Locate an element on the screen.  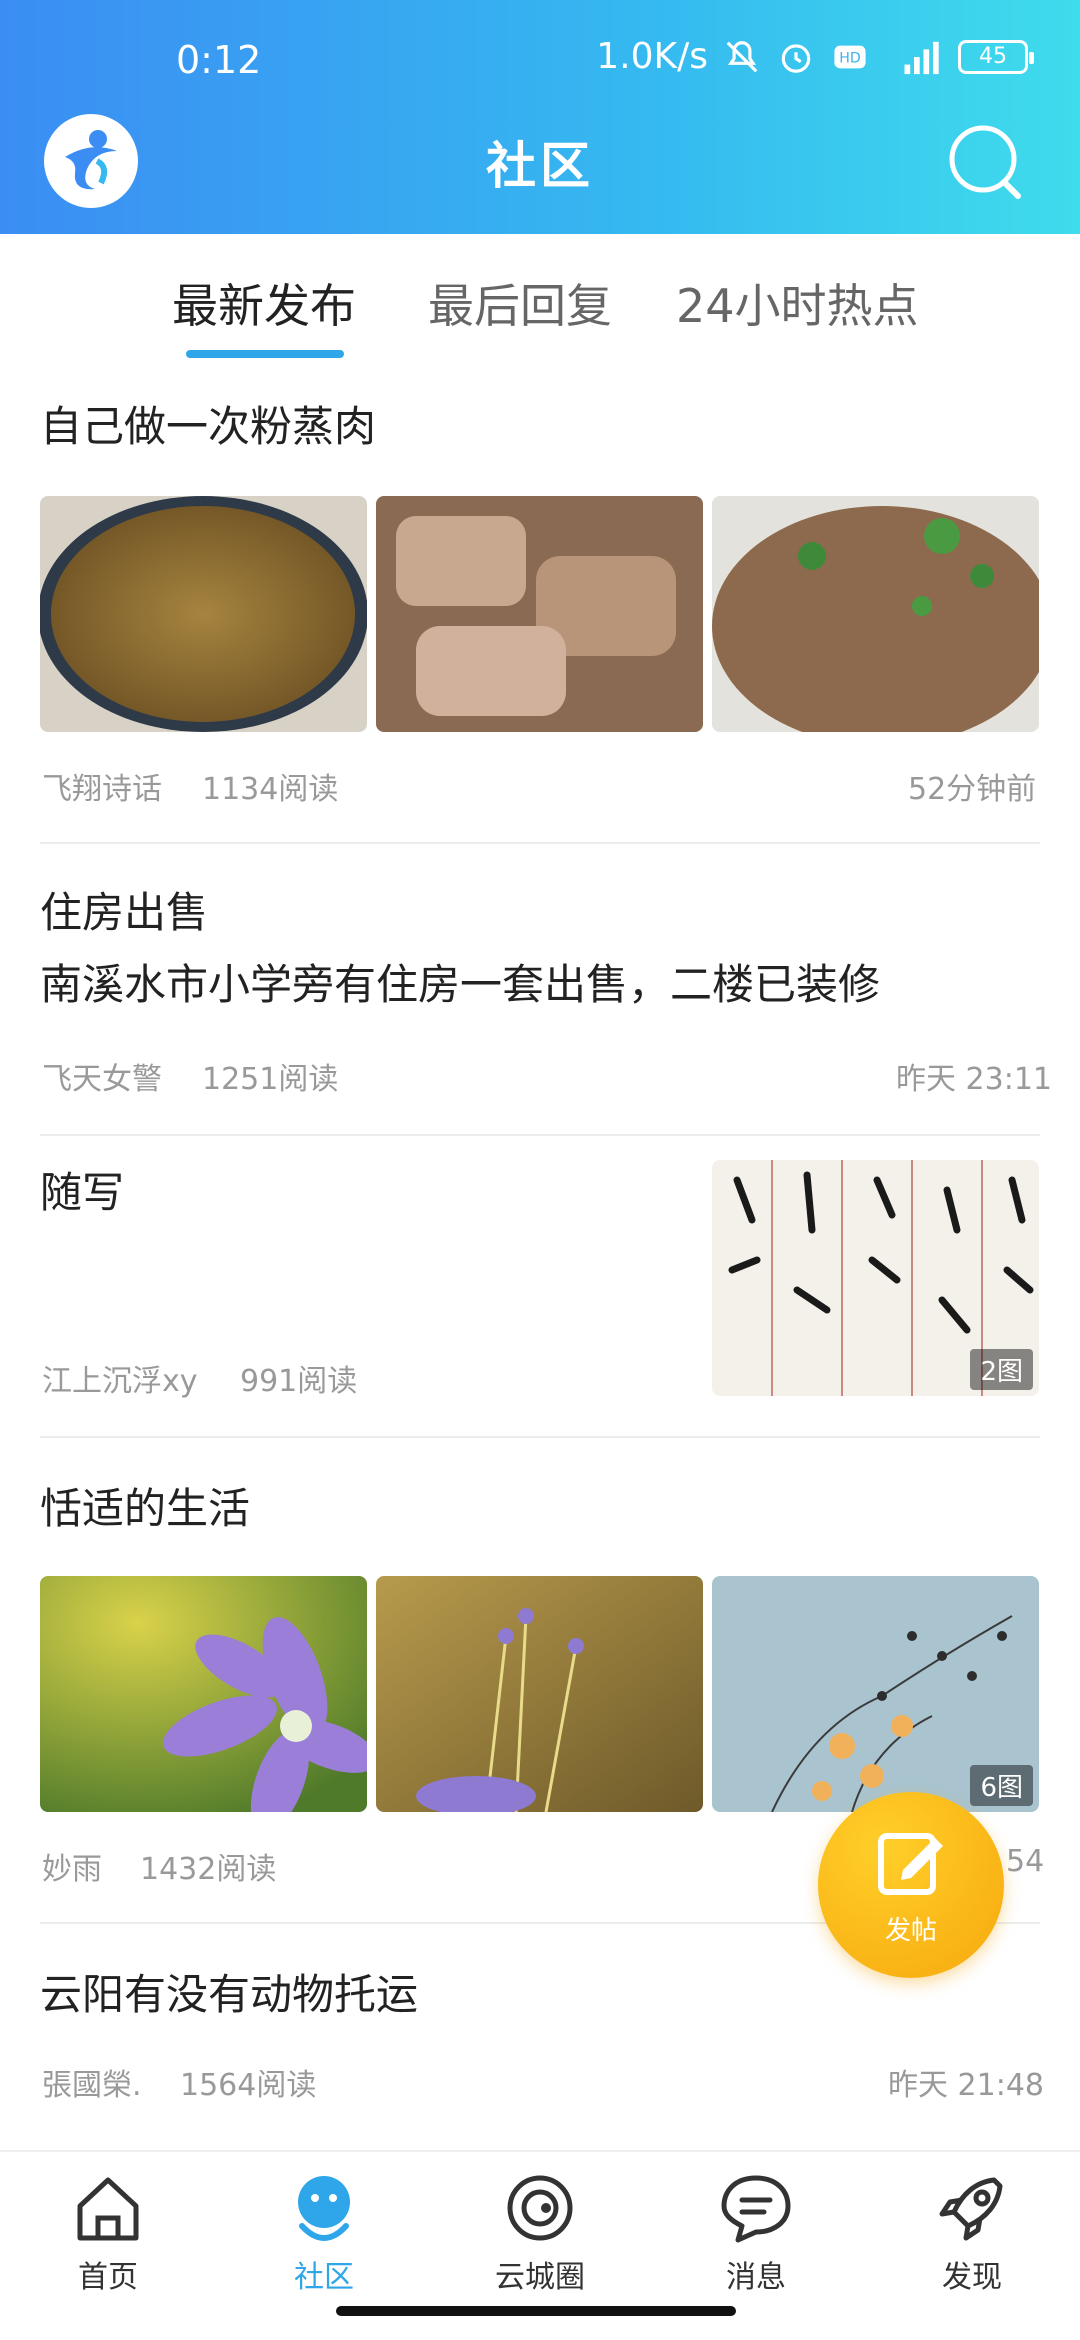
nav-discover-label: 发现 is located at coordinates (972, 2277).